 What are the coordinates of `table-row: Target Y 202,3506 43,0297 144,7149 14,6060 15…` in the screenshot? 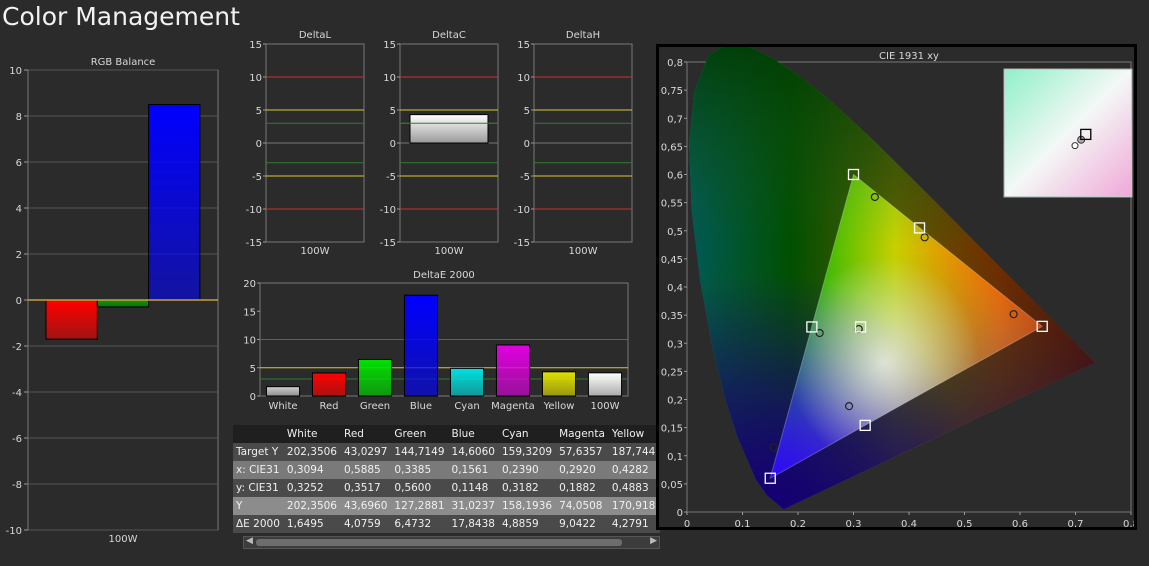 It's located at (446, 452).